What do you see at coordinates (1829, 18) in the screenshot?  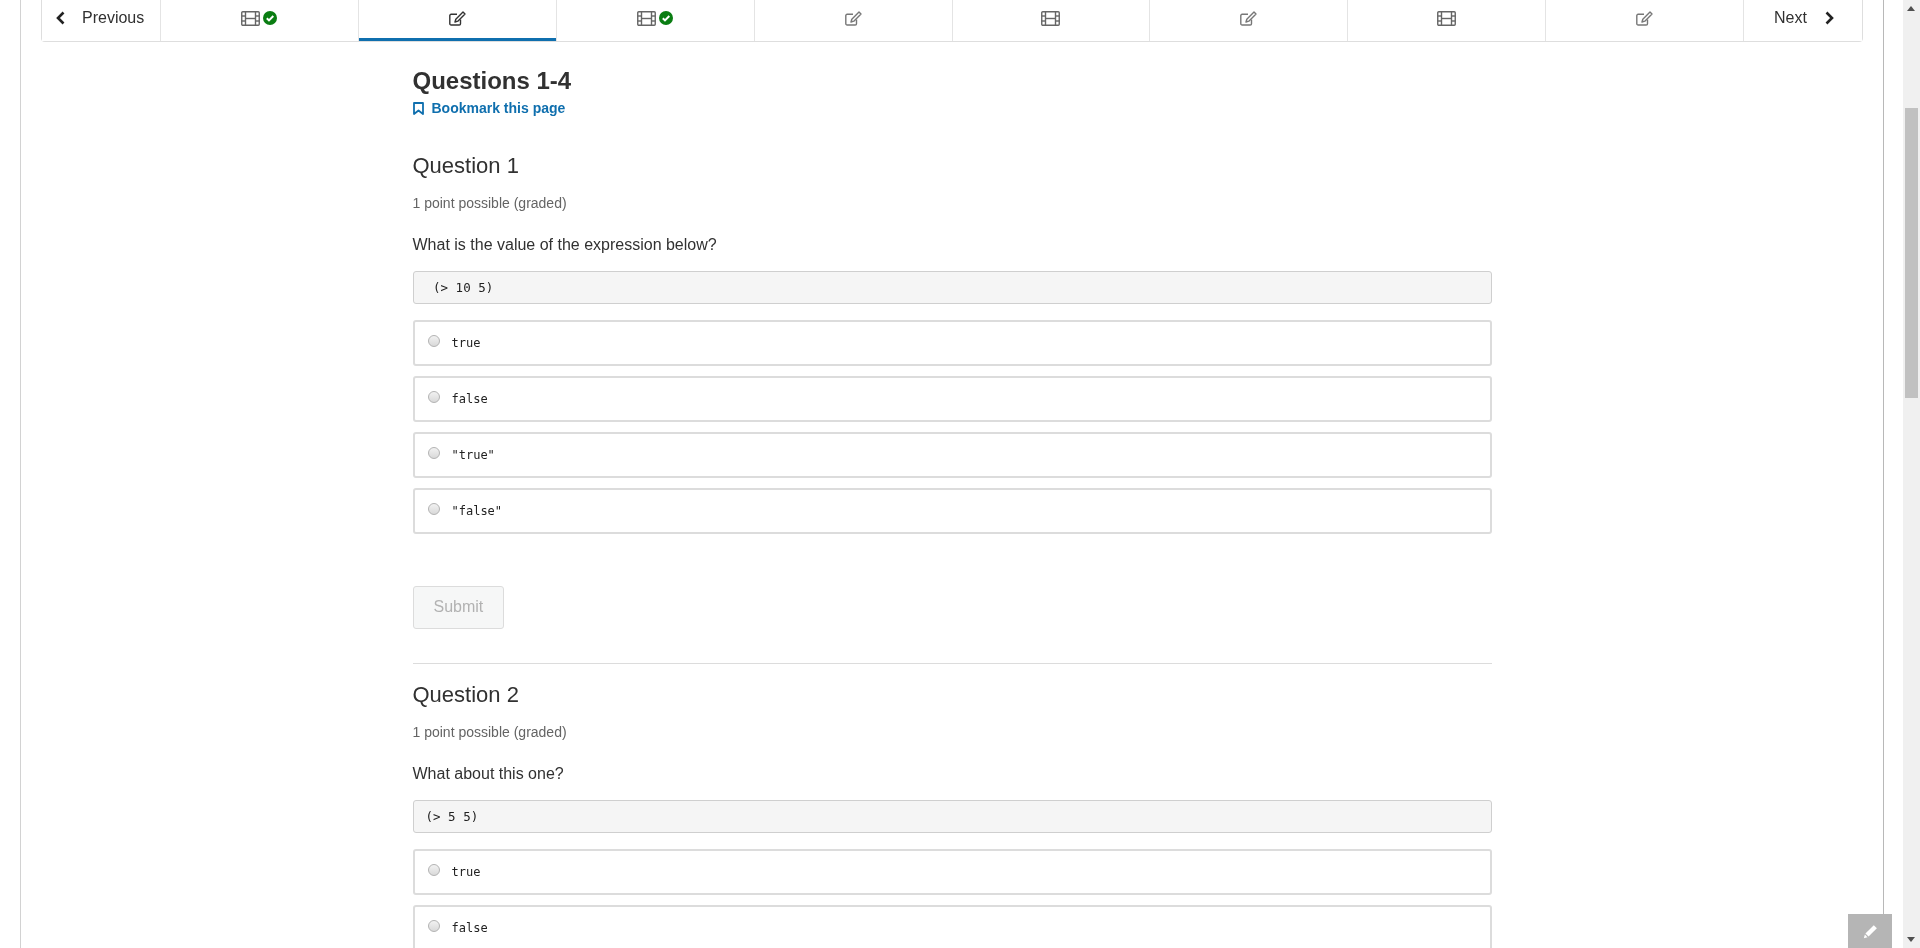 I see `chevron-right-icon` at bounding box center [1829, 18].